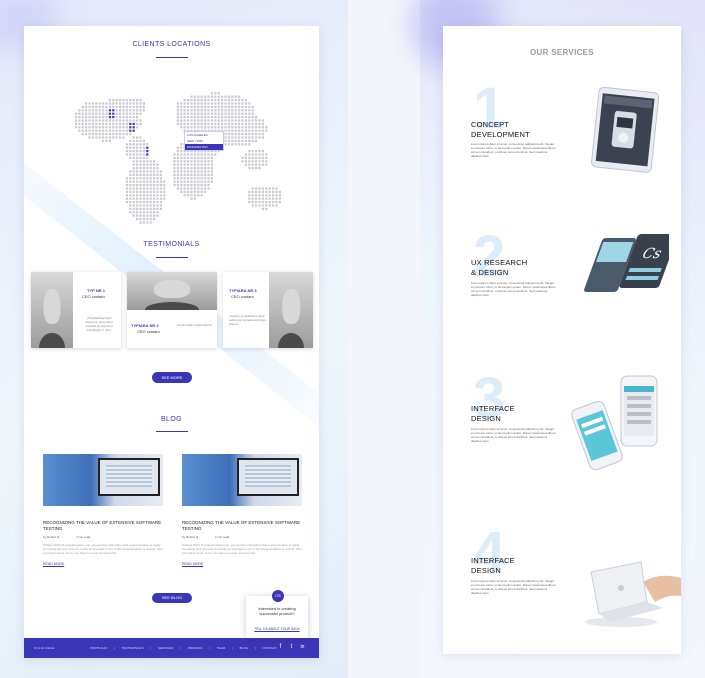 The image size is (705, 678). I want to click on footer-link-services: SERVICES, so click(165, 648).